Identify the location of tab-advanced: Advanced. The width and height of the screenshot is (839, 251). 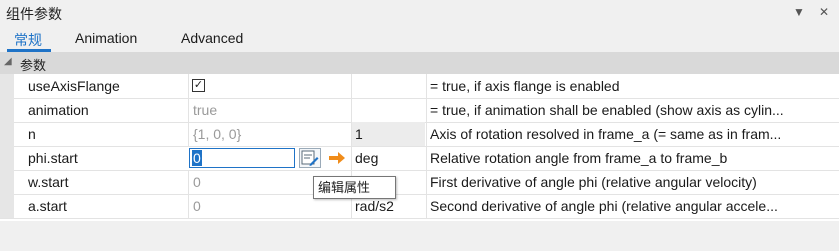
(212, 38).